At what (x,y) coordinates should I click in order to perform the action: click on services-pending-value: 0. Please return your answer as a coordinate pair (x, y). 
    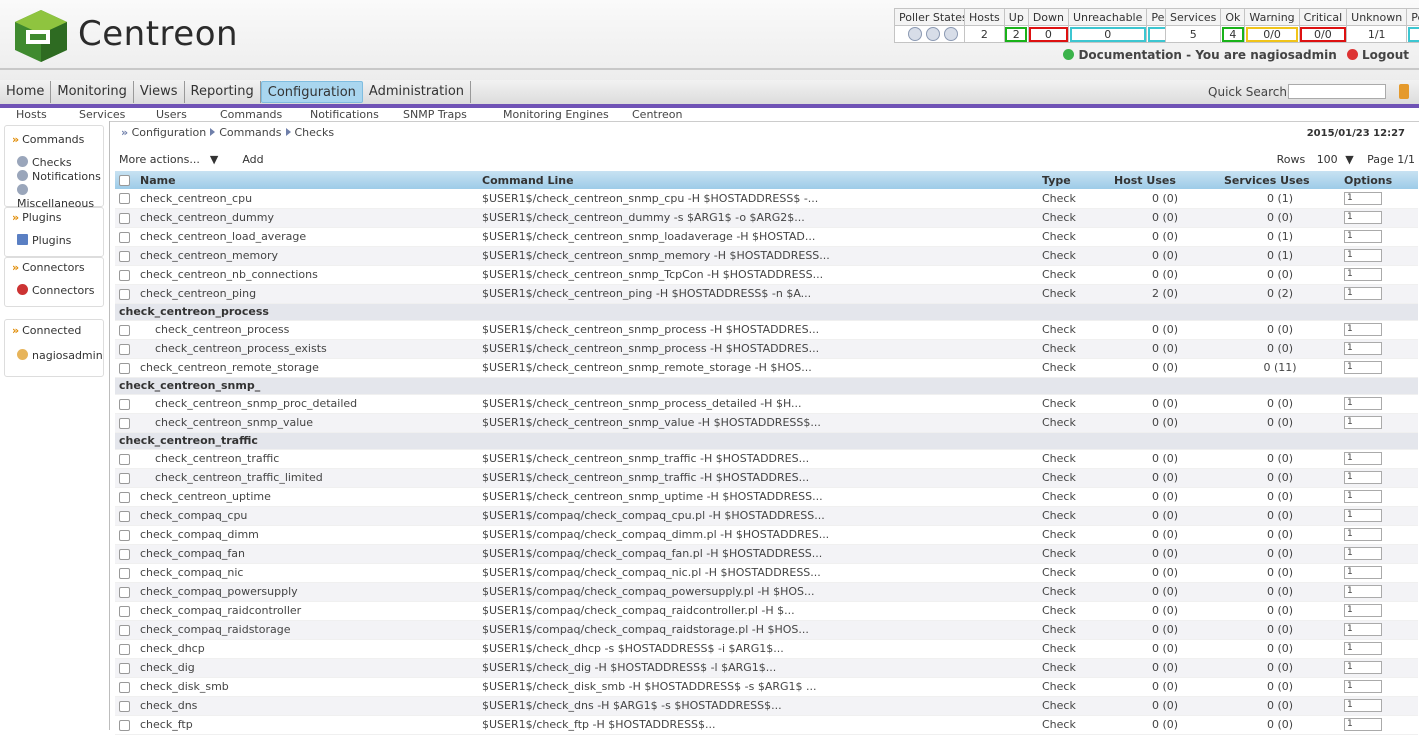
    Looking at the image, I should click on (1412, 34).